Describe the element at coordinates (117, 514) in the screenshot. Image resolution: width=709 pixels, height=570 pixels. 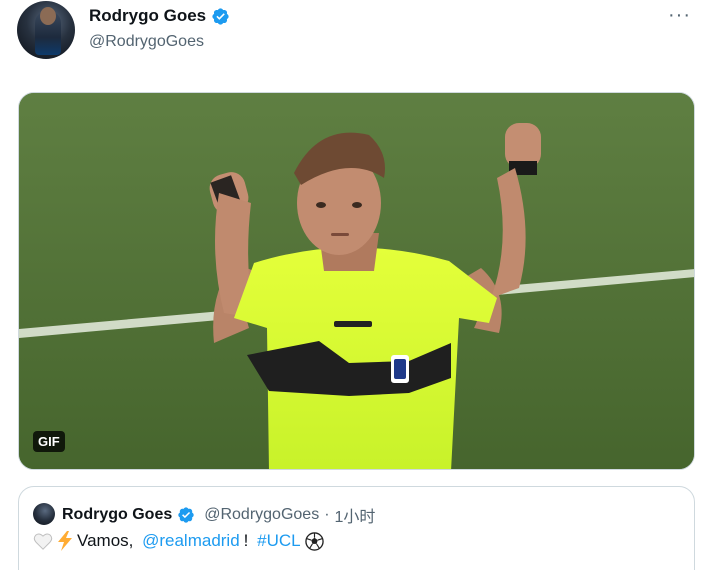
I see `quoted-author-name: Rodrygo Goes` at that location.